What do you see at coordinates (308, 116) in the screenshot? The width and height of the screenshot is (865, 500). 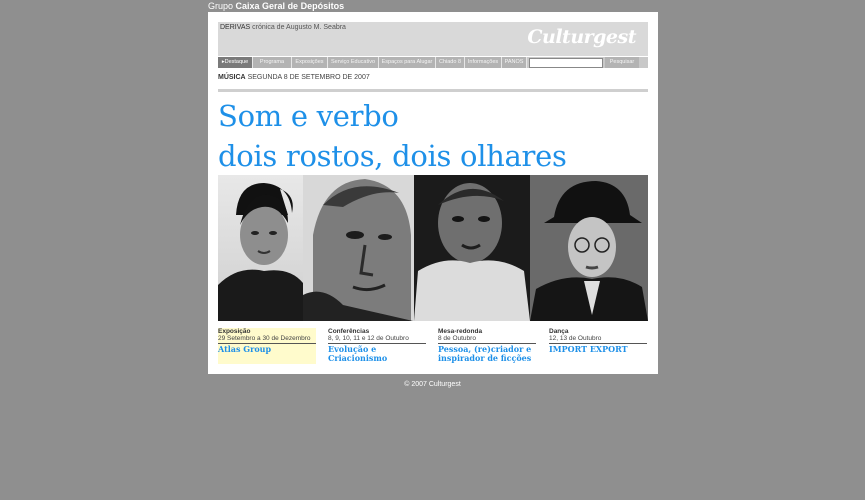 I see `title-line-1: Som e verbo` at bounding box center [308, 116].